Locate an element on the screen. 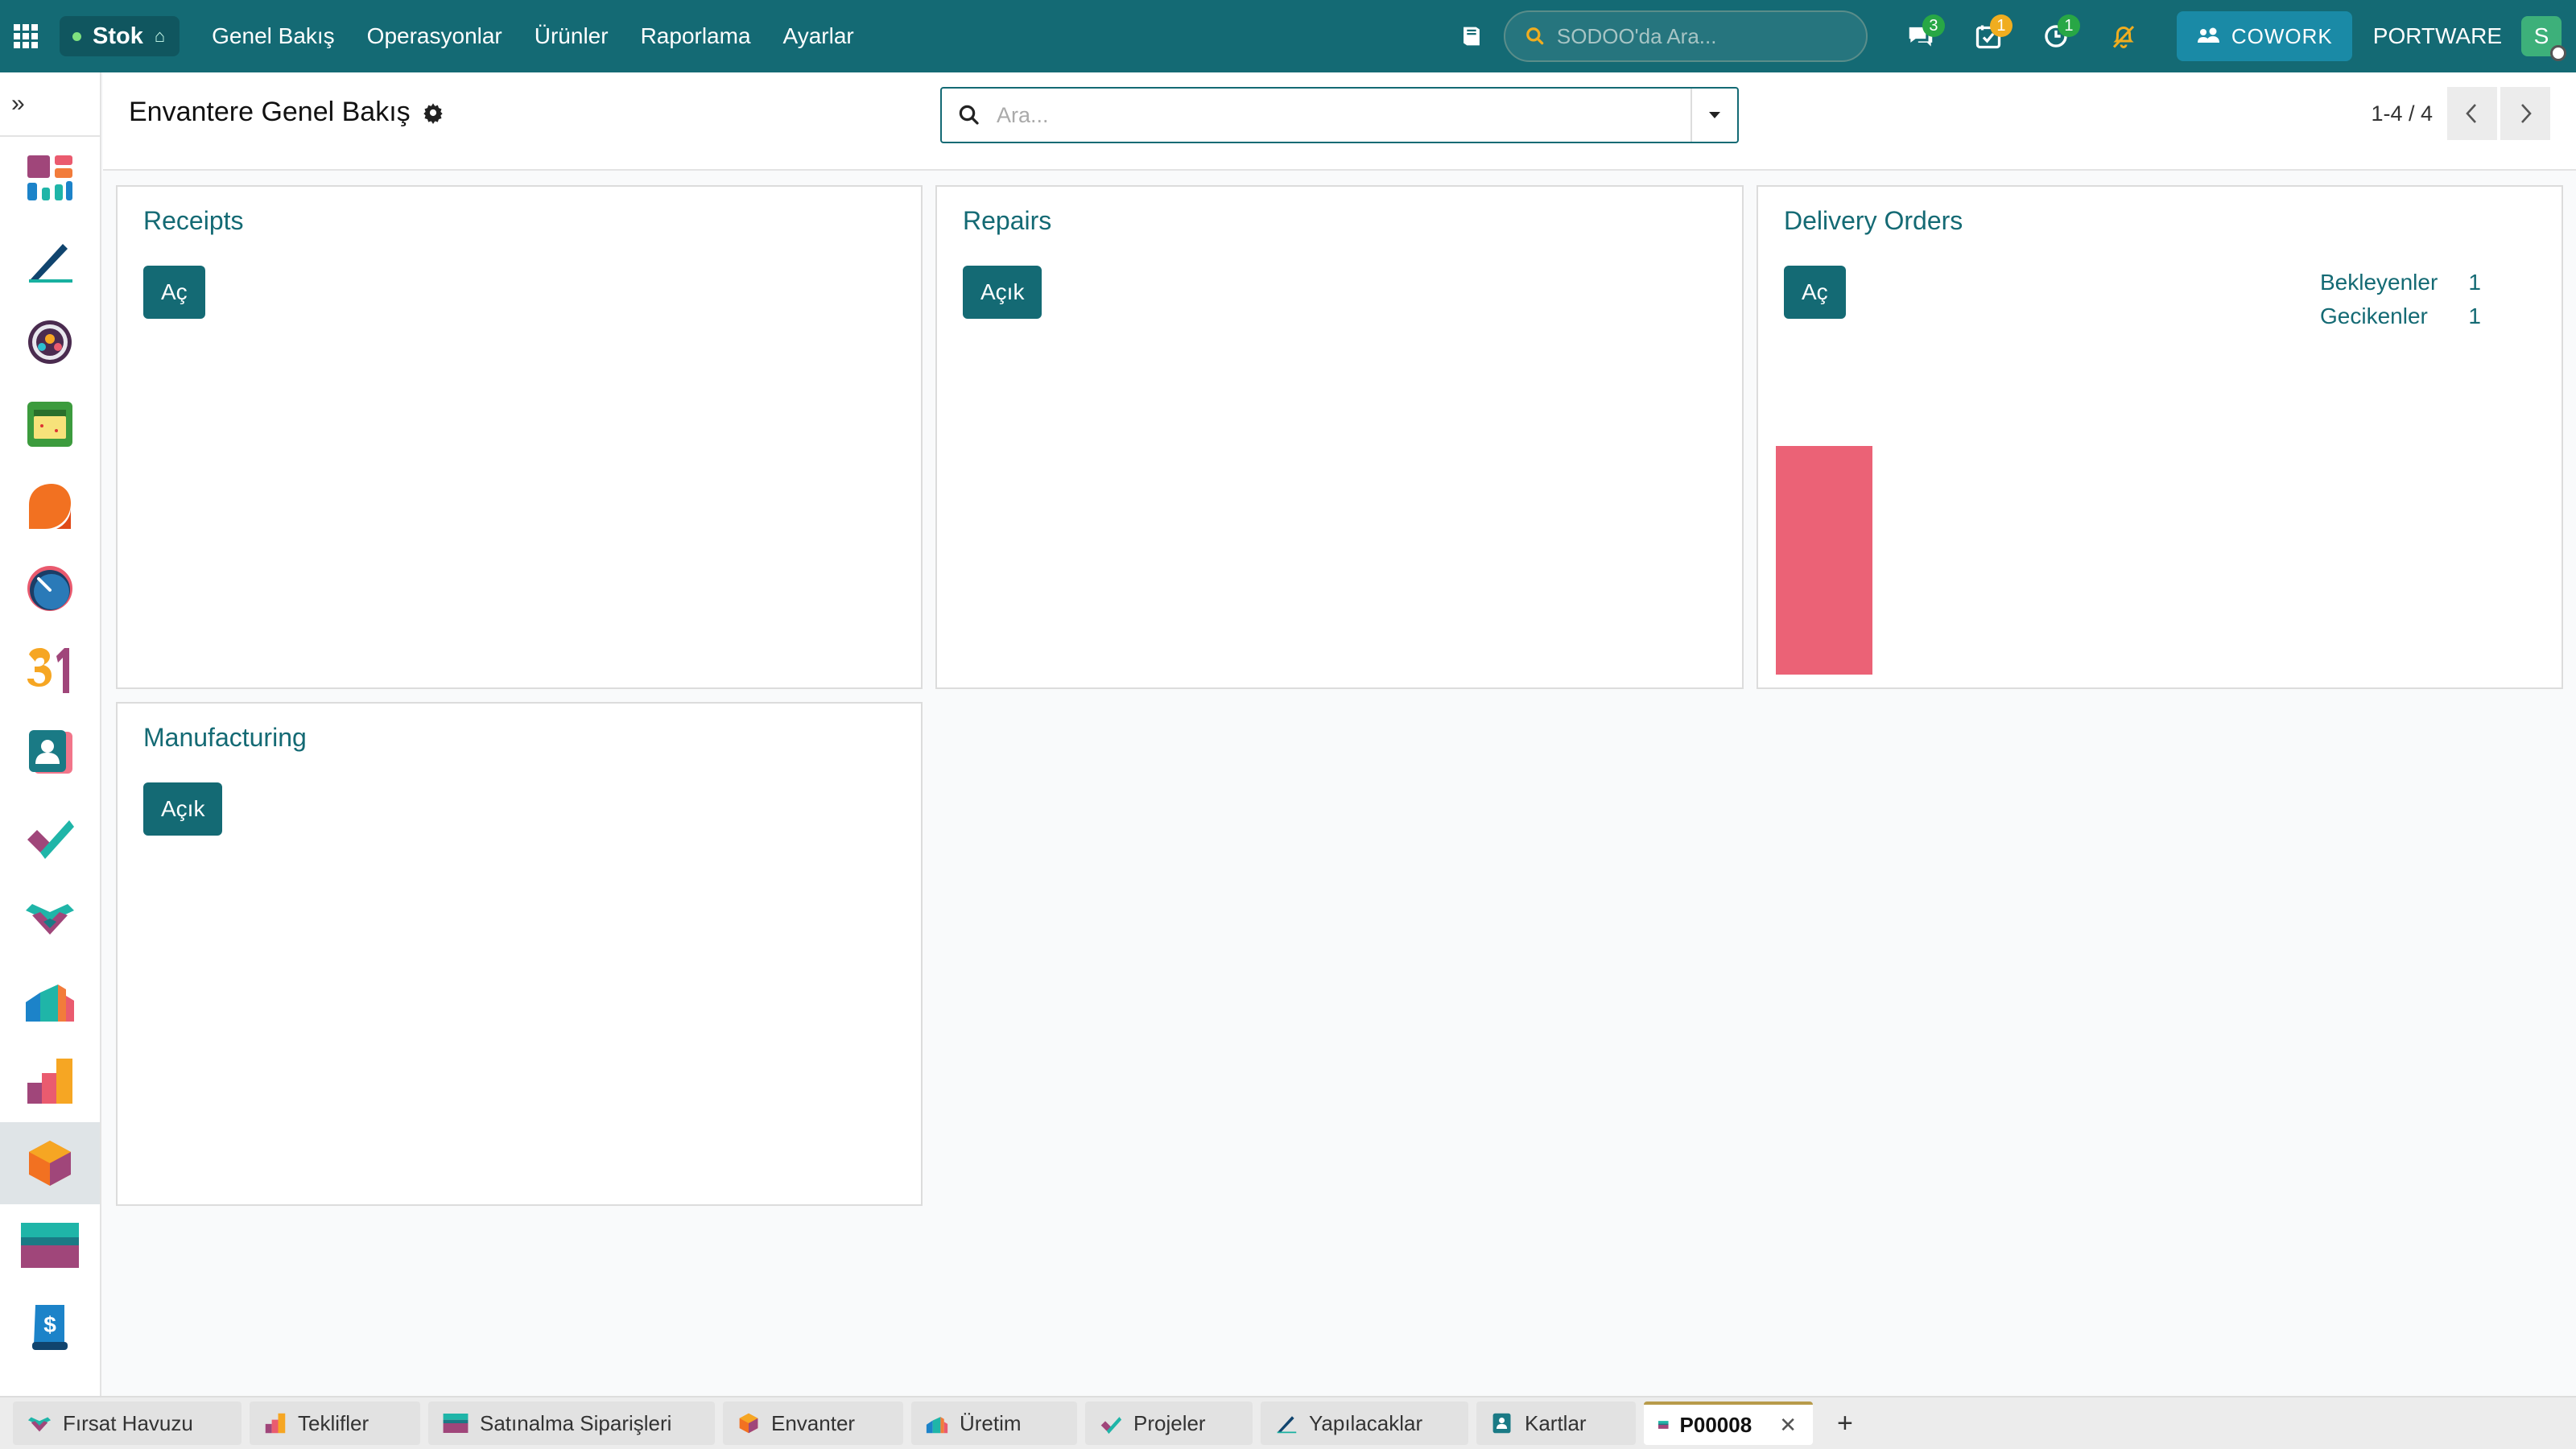 Image resolution: width=2576 pixels, height=1449 pixels. tab-label: P00008 is located at coordinates (1715, 1424).